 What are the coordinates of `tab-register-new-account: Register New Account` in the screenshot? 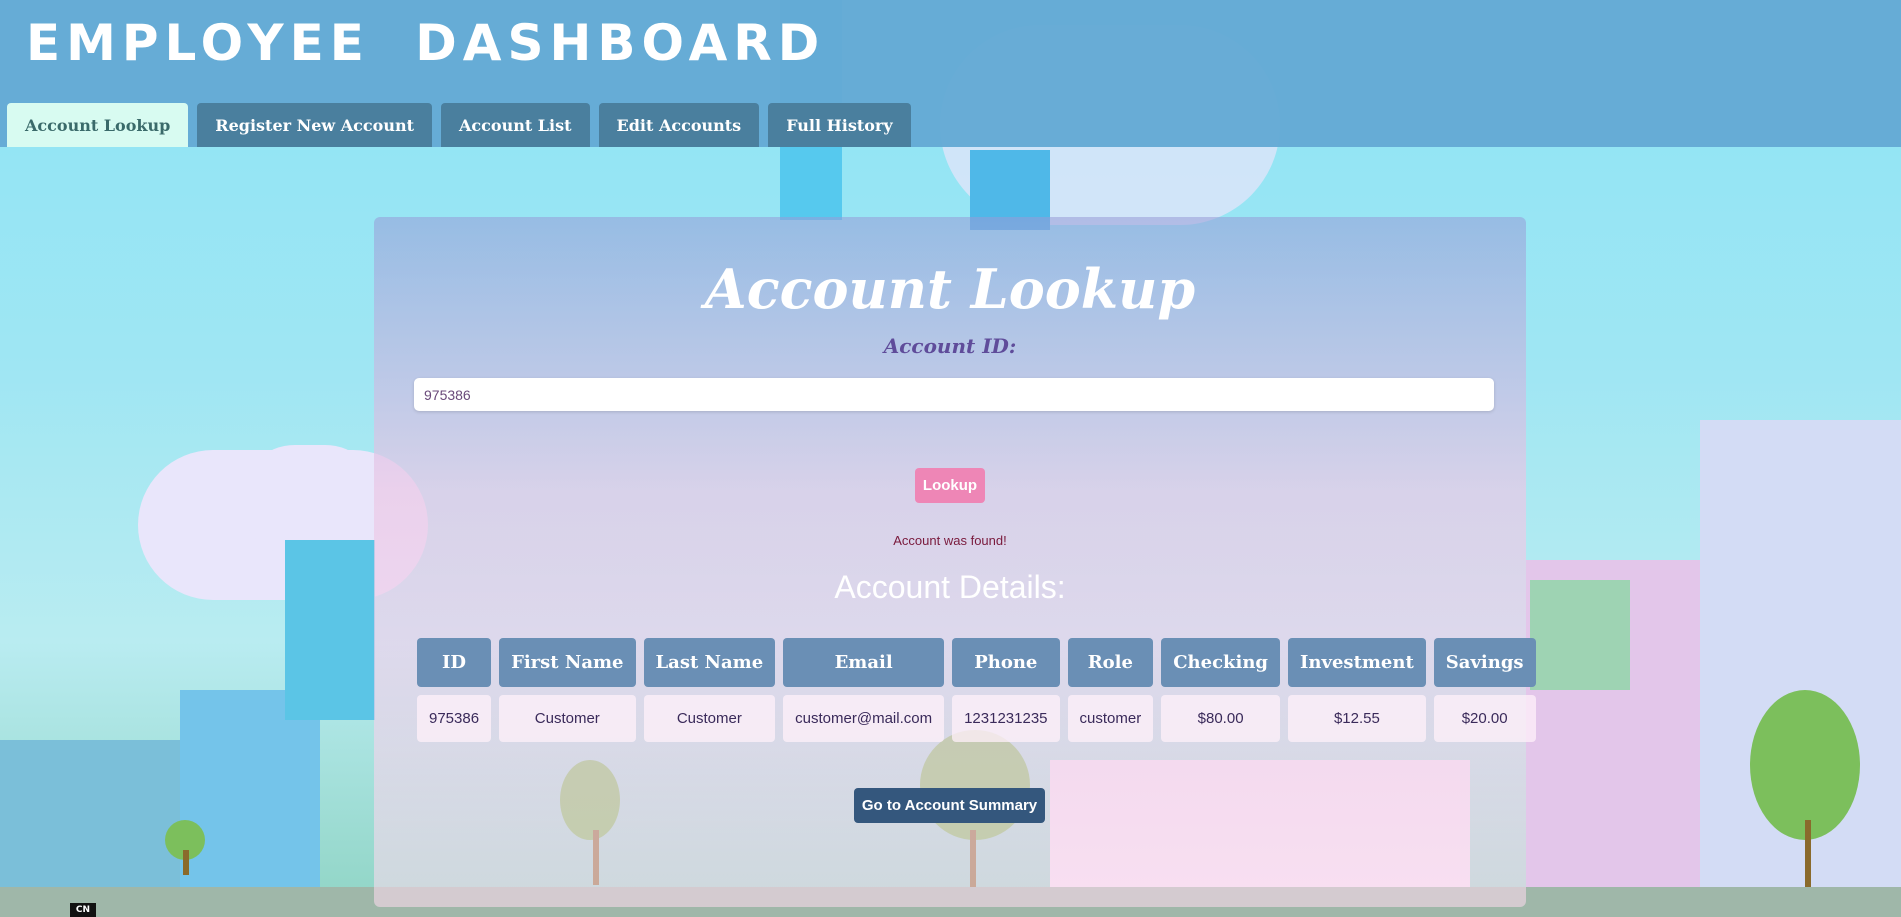 It's located at (314, 125).